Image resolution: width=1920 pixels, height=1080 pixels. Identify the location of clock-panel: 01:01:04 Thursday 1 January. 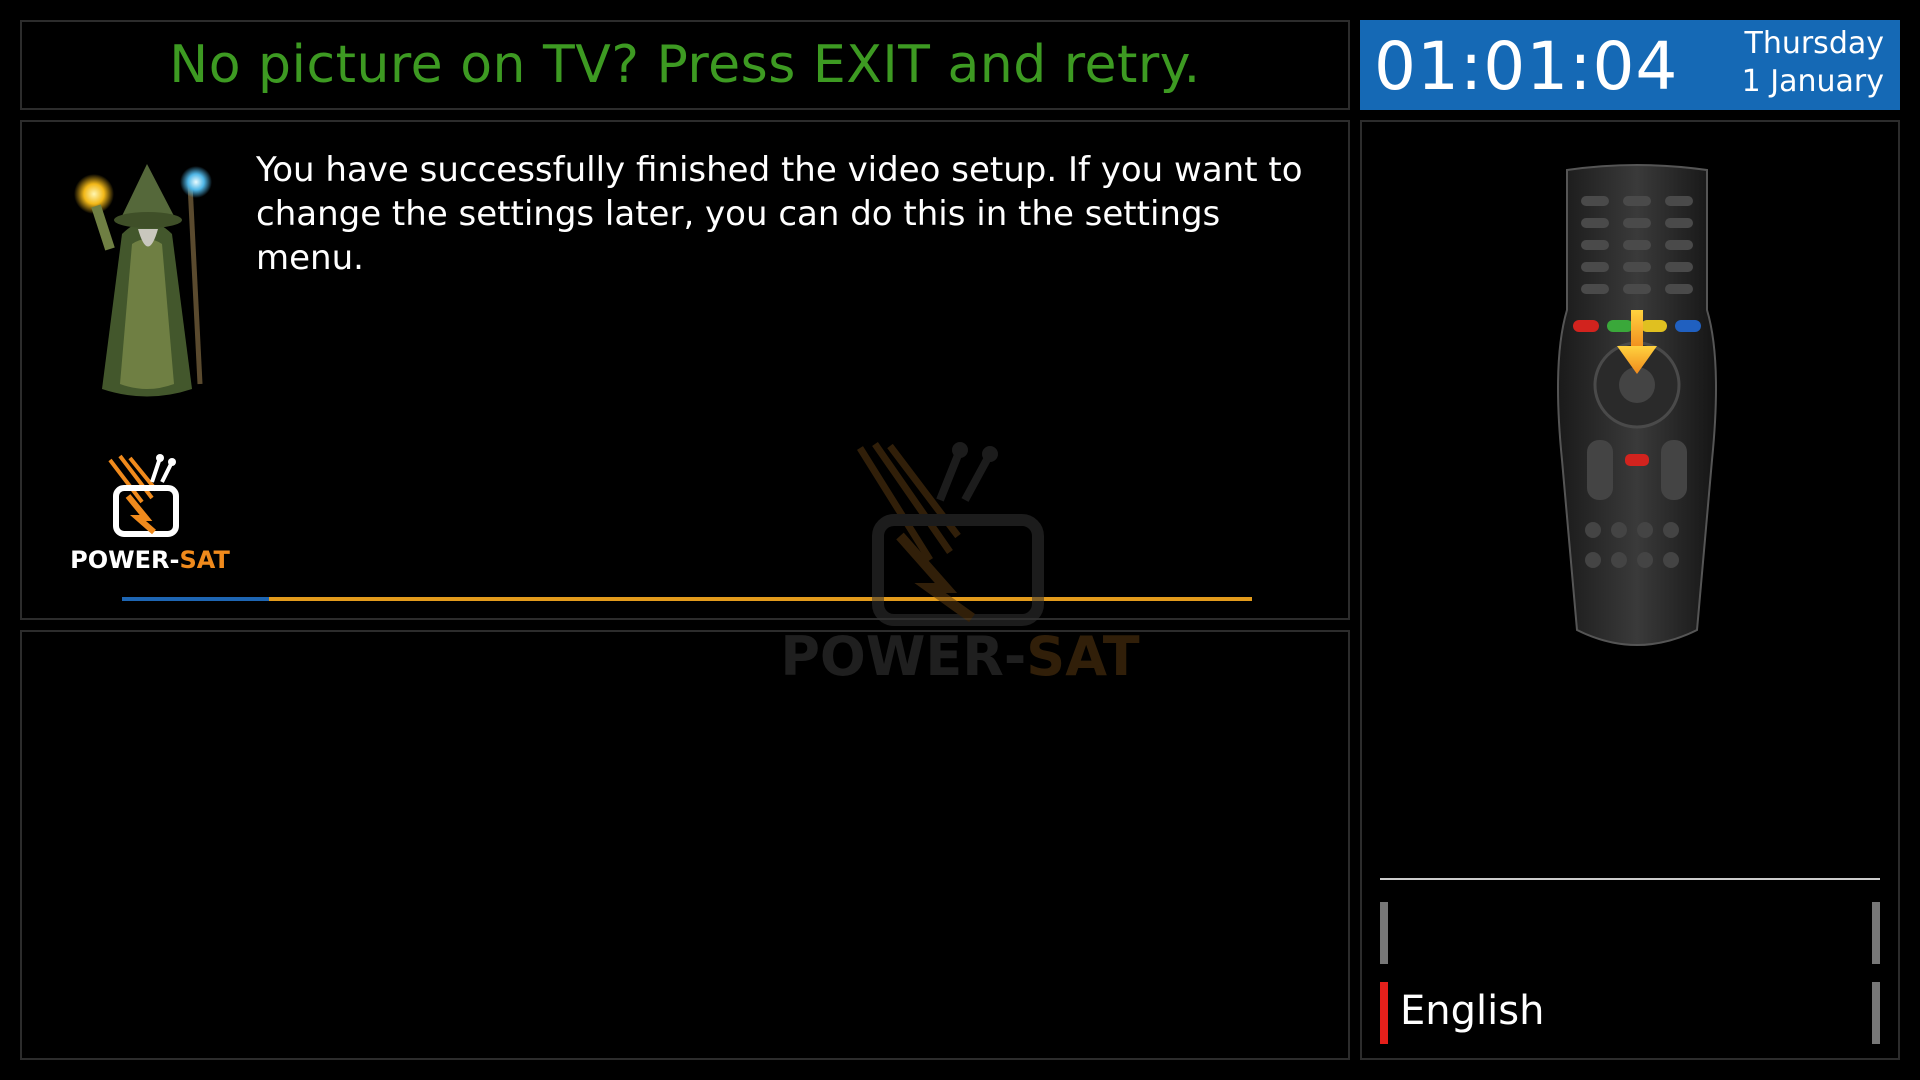
(1630, 65).